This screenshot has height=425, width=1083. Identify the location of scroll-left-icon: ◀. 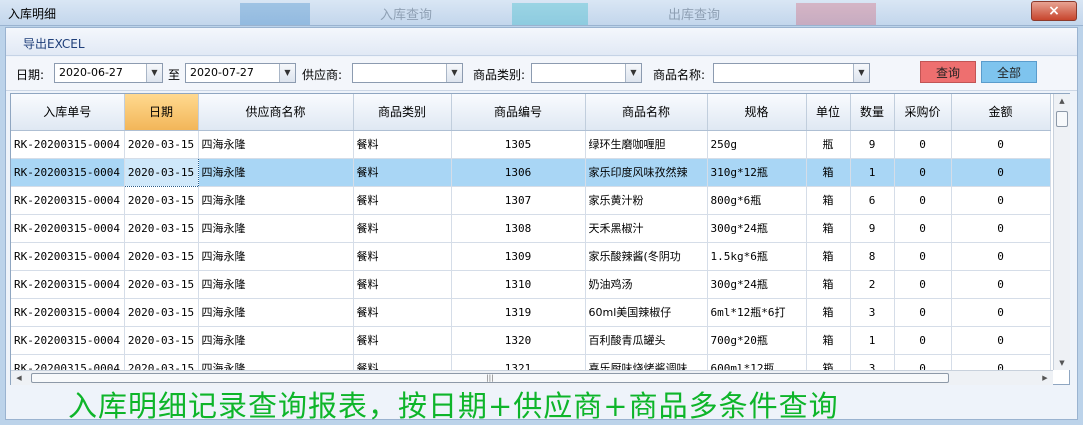
(19, 378).